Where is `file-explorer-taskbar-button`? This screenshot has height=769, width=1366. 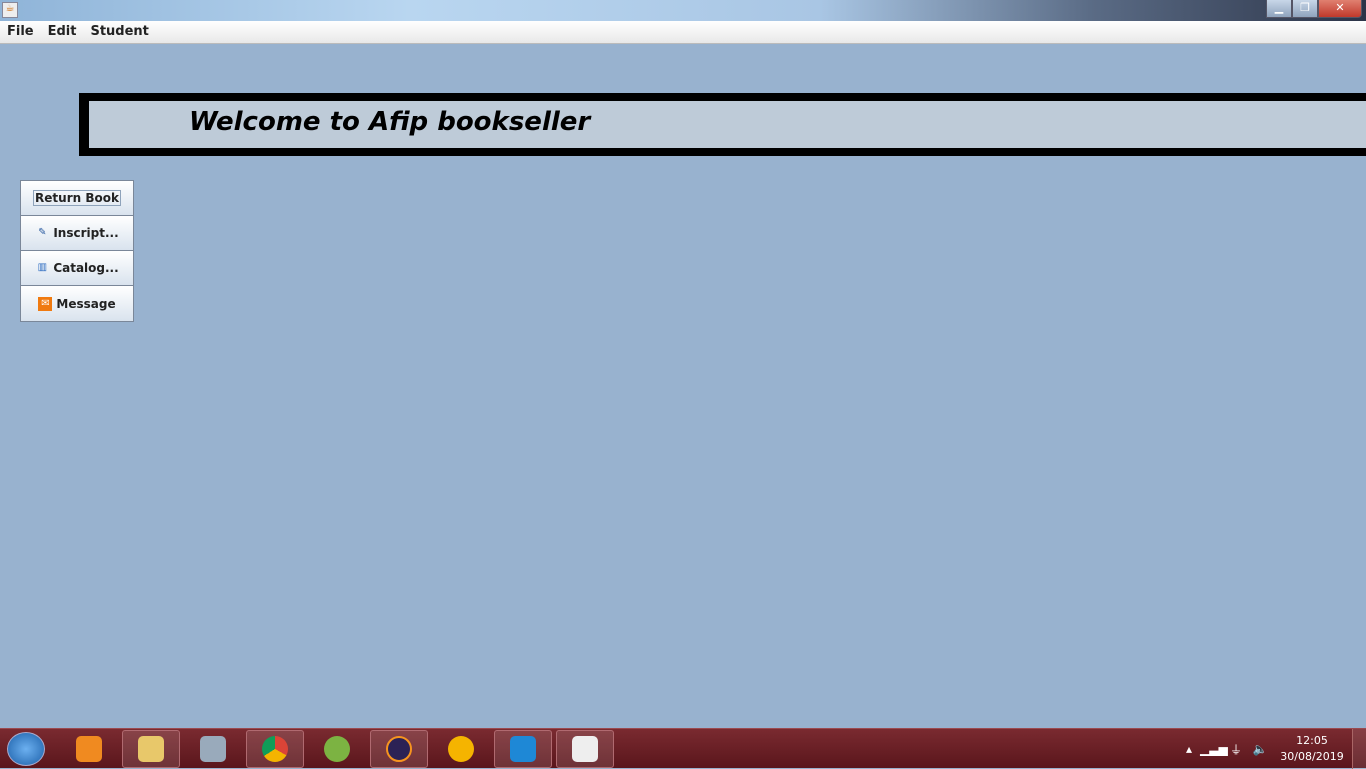 file-explorer-taskbar-button is located at coordinates (151, 749).